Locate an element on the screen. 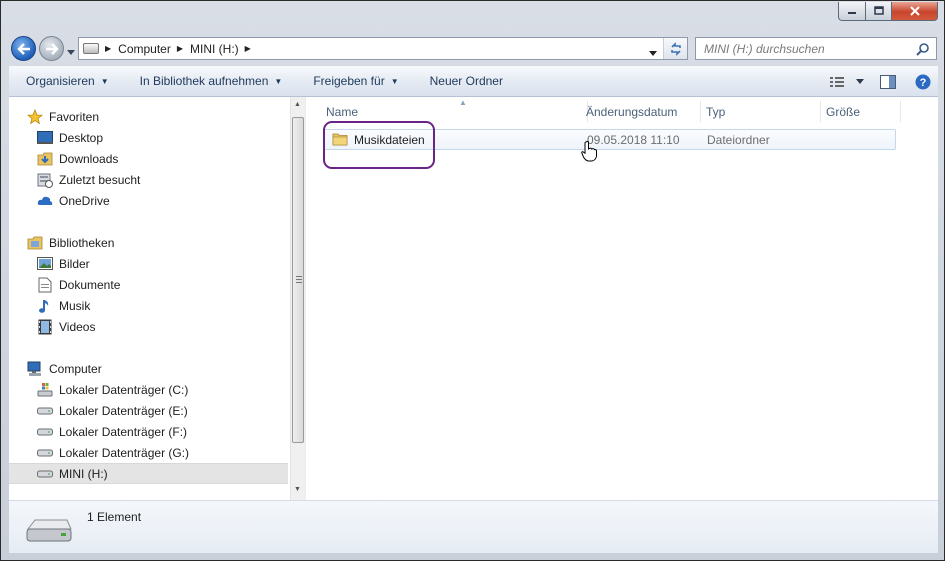 This screenshot has width=945, height=561. nav-label: Desktop is located at coordinates (81, 137).